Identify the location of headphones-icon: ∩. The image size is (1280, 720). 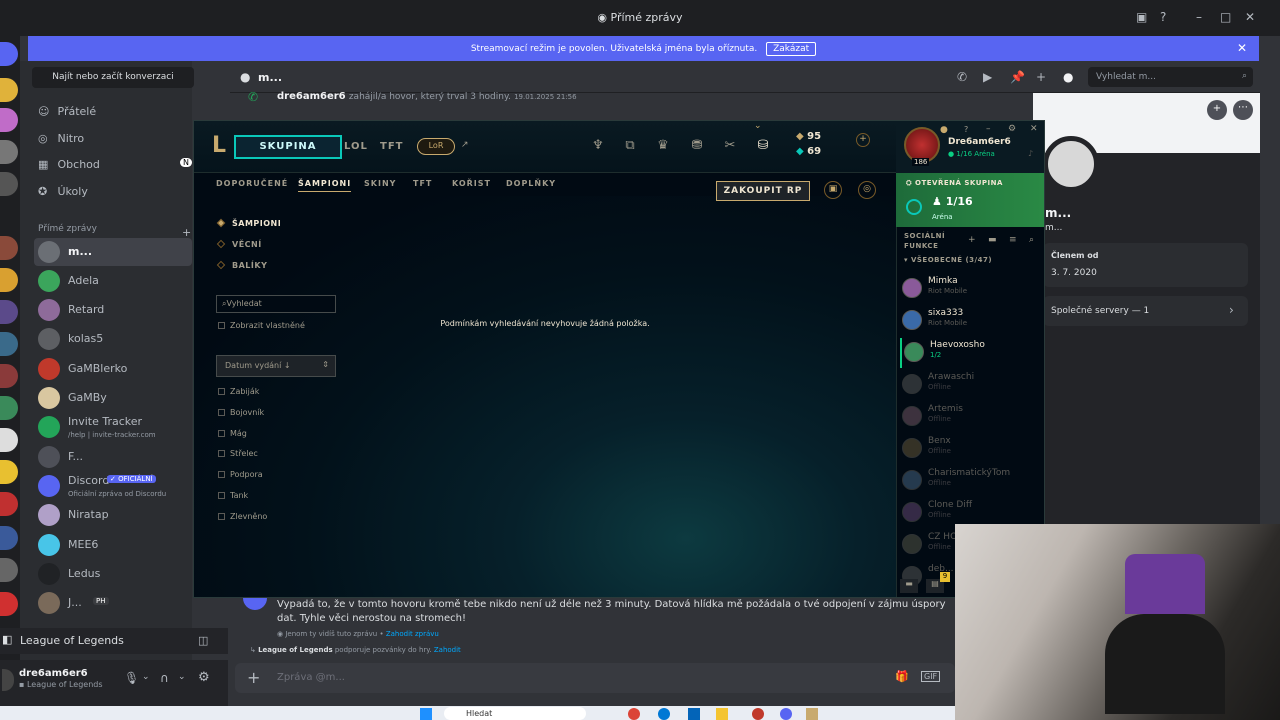
(164, 678).